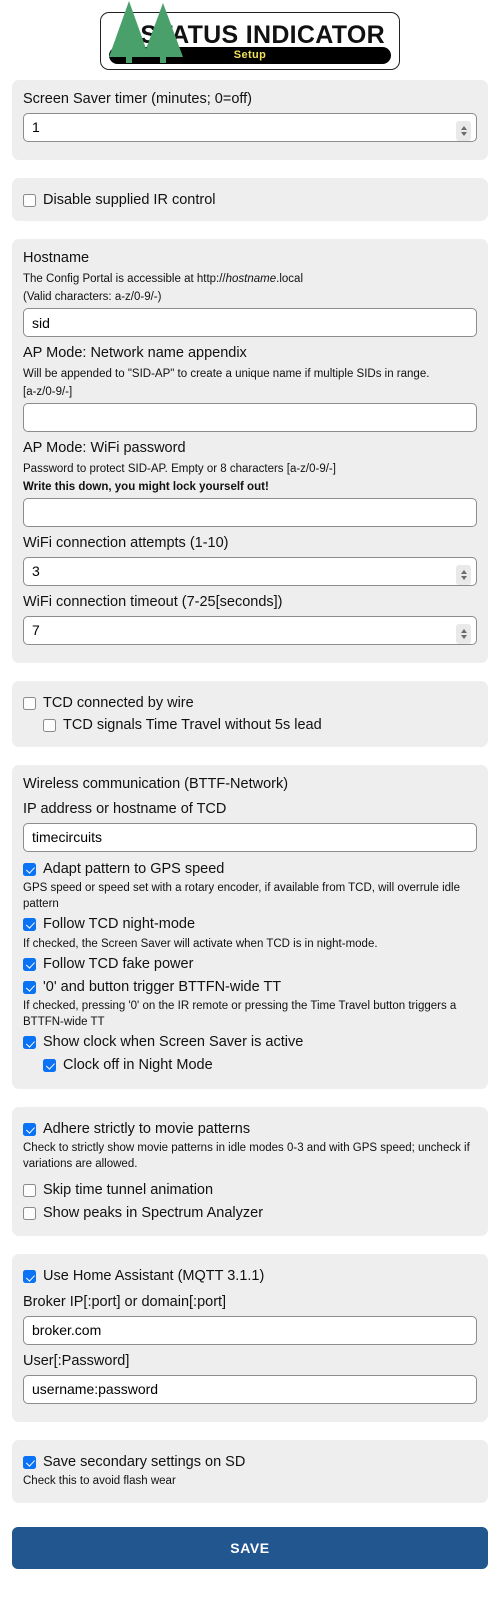 The width and height of the screenshot is (500, 1607). I want to click on tcd-ip-input, so click(250, 837).